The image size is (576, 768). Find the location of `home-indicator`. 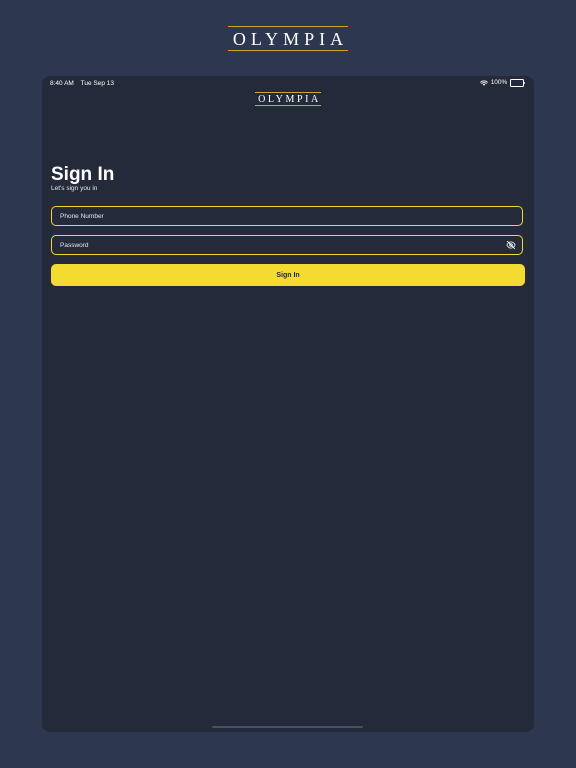

home-indicator is located at coordinates (287, 727).